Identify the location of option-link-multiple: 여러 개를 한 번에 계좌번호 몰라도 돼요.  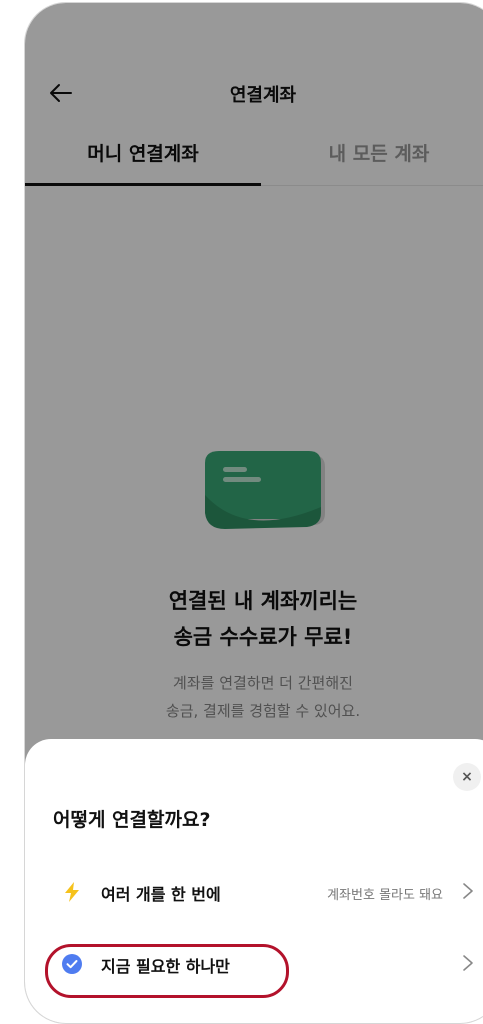
(254, 893).